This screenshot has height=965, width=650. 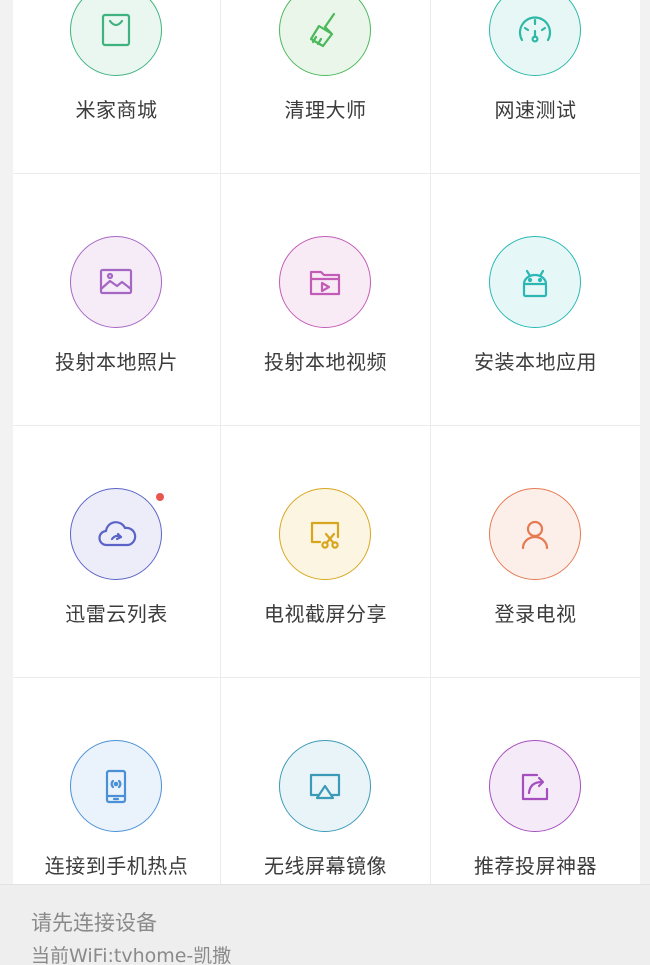 I want to click on tool-cast-videos: 投射本地视频, so click(x=326, y=300).